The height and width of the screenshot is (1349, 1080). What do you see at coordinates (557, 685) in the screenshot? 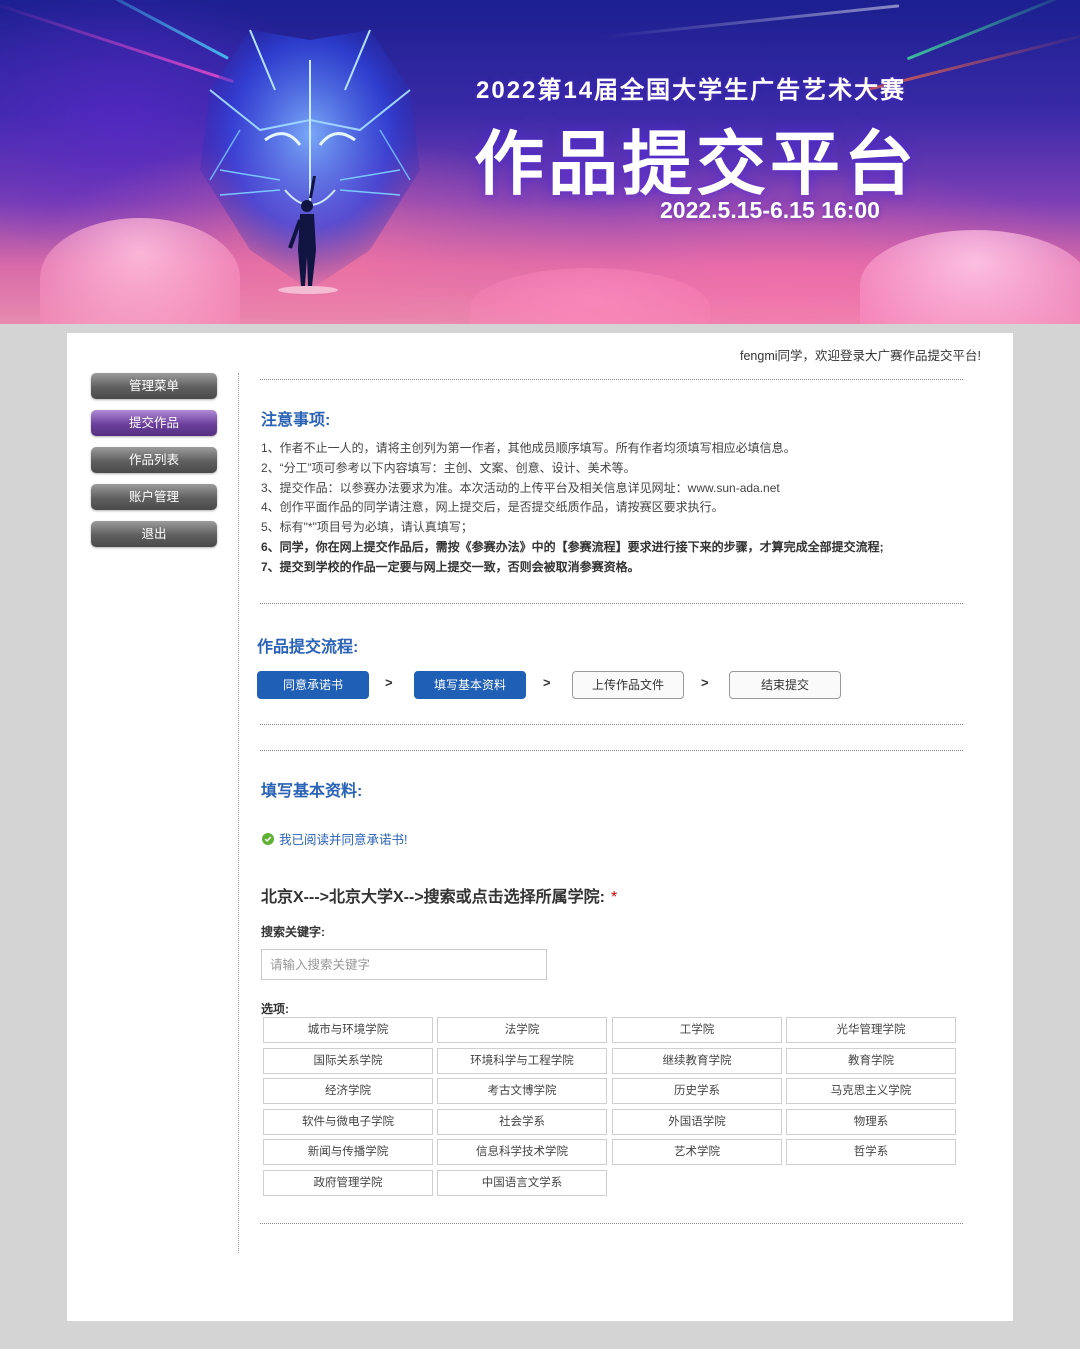
I see `process-steps: 同意承诺书 > 填写基本资料 > 上传作品文件 > 结束提交` at bounding box center [557, 685].